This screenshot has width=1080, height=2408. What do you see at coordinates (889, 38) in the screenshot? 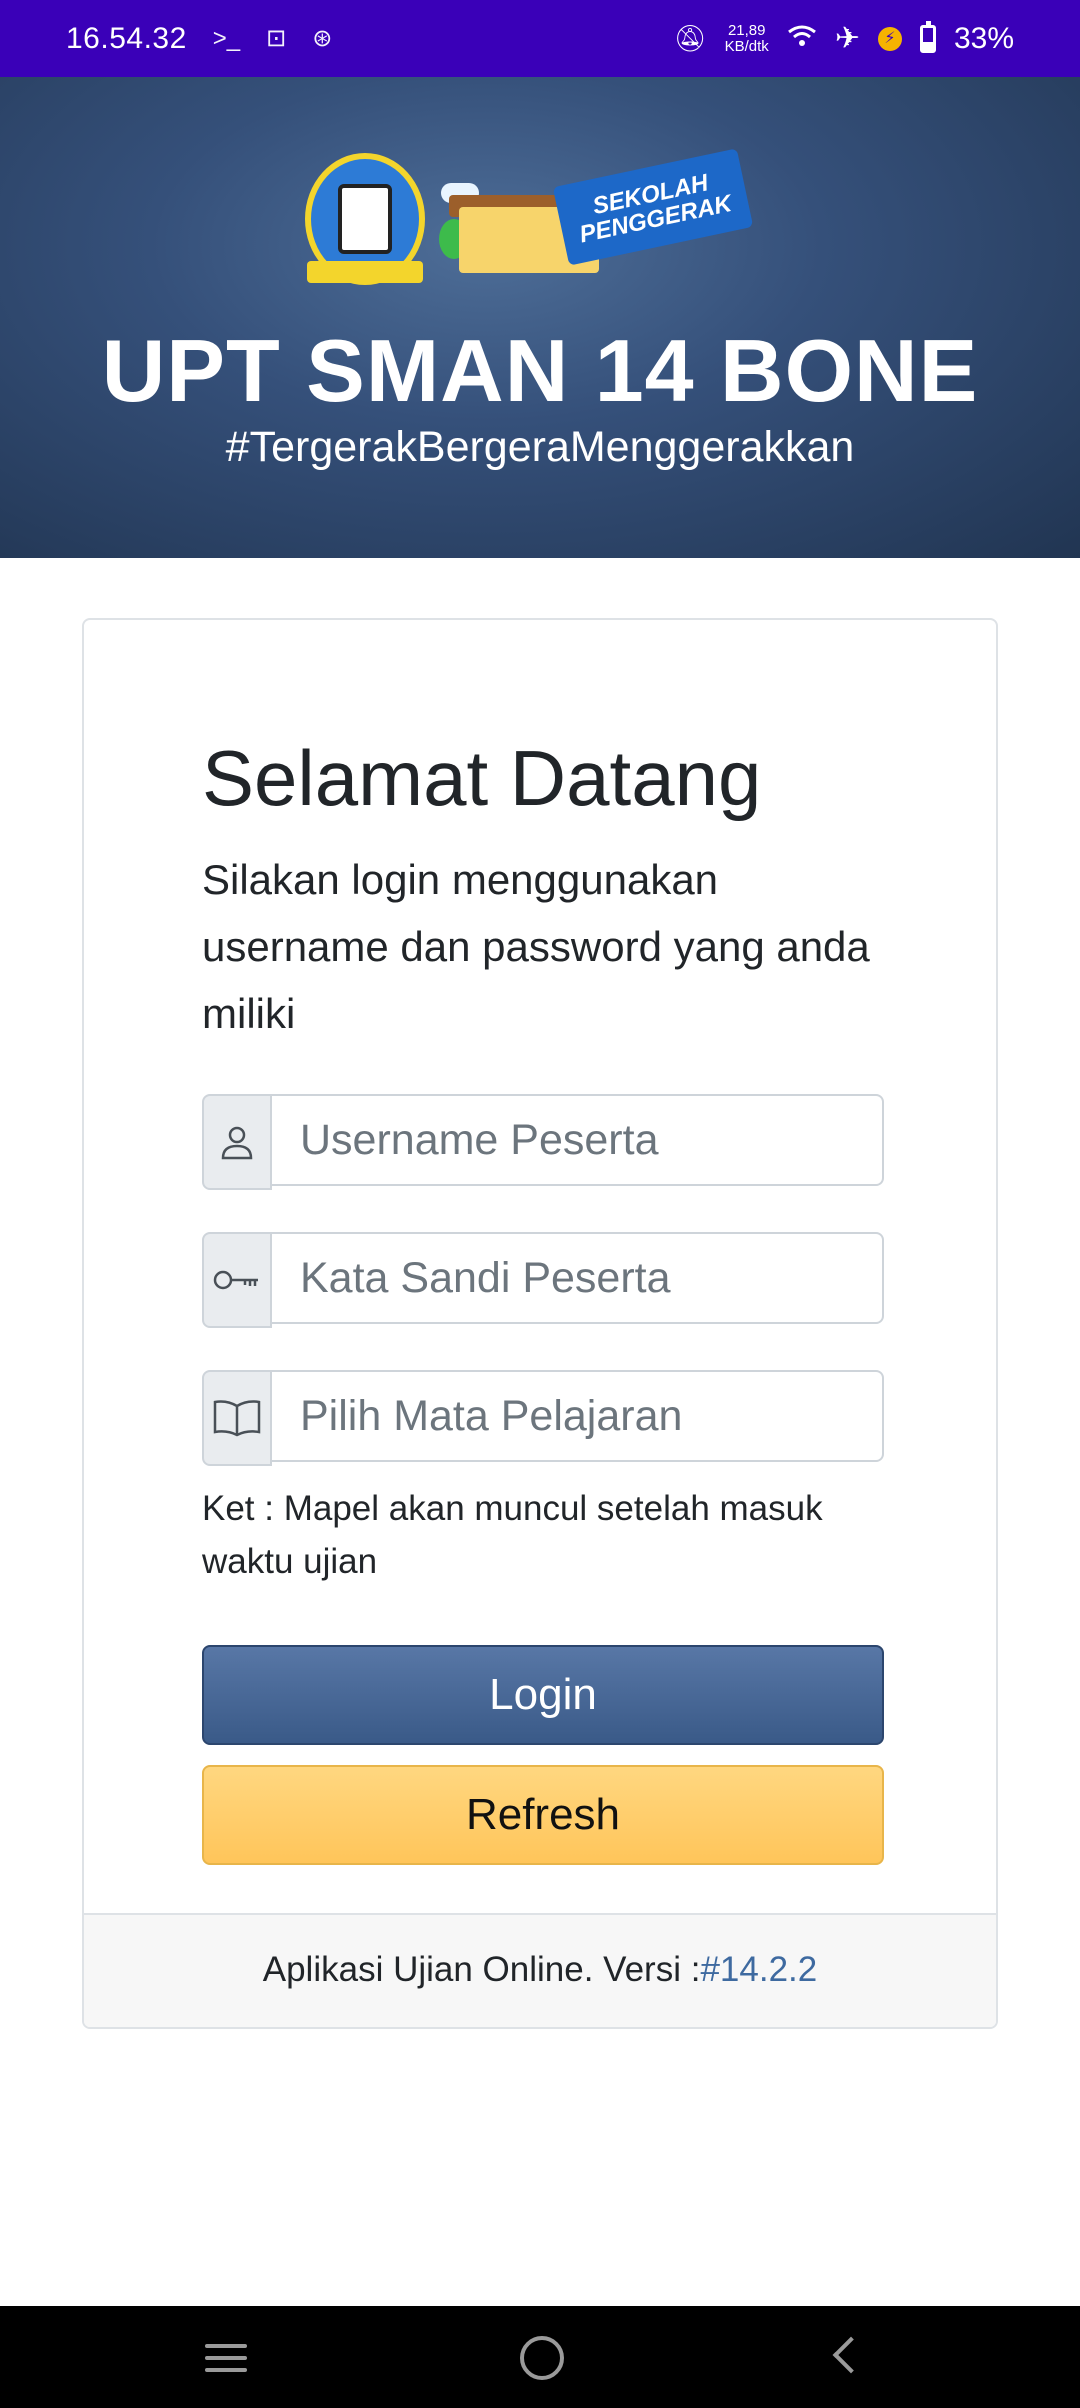
I see `charging-icon: ⚡` at bounding box center [889, 38].